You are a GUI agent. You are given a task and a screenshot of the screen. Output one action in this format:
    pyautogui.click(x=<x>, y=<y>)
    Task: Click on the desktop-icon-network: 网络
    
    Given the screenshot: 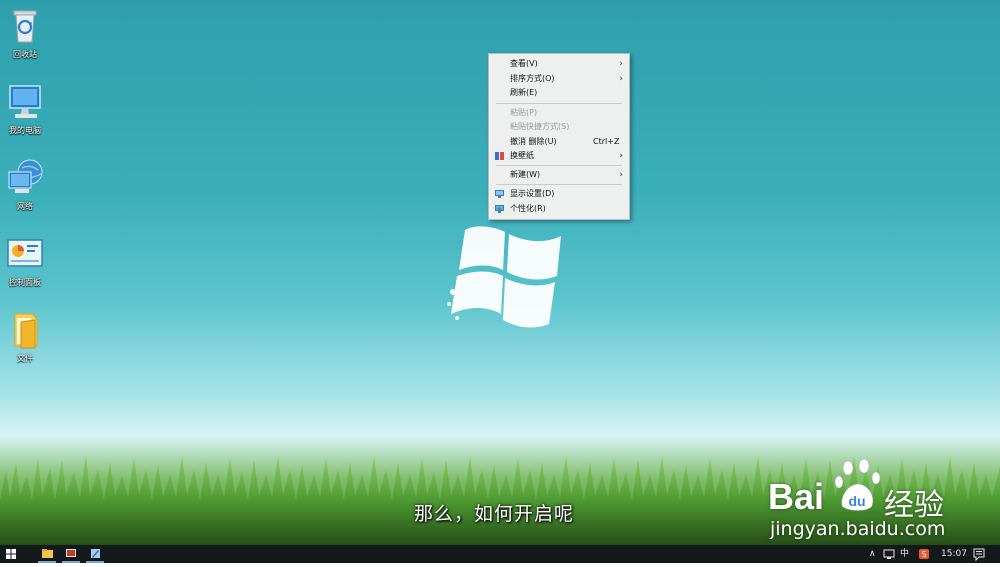 What is the action you would take?
    pyautogui.click(x=25, y=185)
    